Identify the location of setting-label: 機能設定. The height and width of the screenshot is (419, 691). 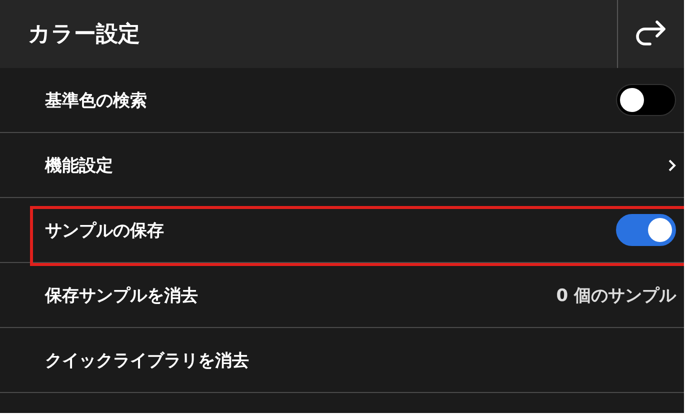
(79, 165).